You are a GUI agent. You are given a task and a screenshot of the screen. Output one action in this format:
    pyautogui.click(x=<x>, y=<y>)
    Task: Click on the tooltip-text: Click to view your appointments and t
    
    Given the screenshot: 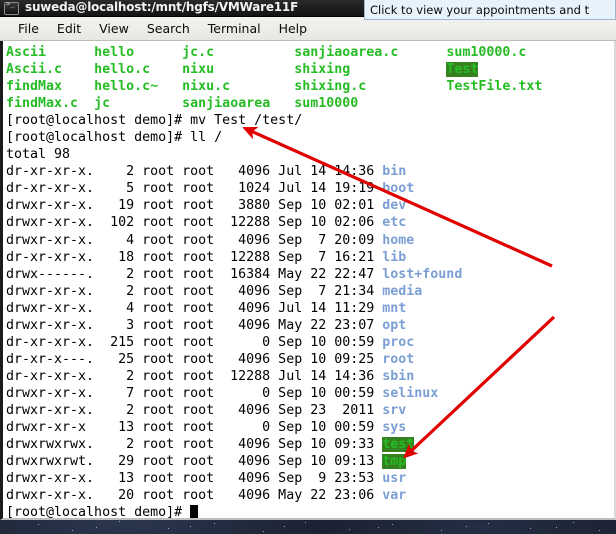 What is the action you would take?
    pyautogui.click(x=480, y=9)
    